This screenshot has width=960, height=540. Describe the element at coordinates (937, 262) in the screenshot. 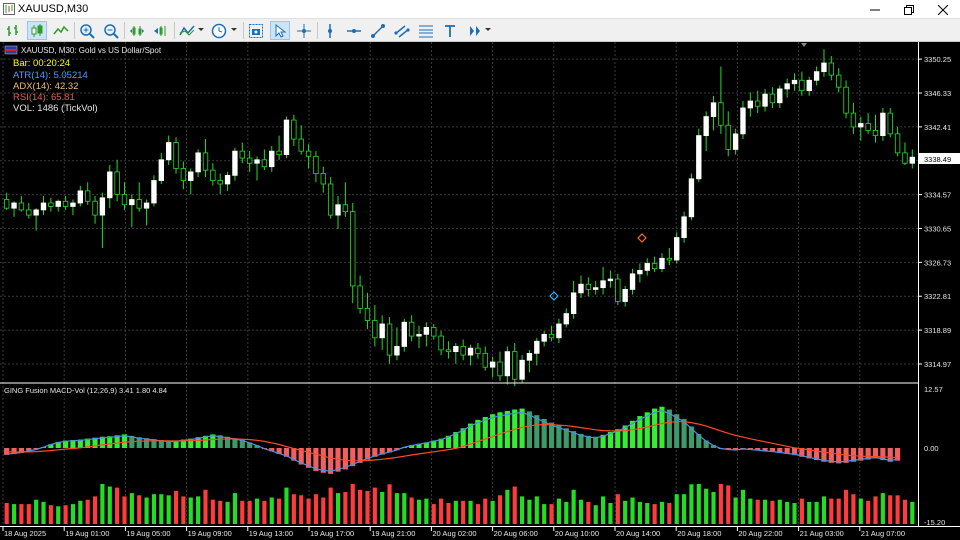

I see `price-label: 3326.73` at that location.